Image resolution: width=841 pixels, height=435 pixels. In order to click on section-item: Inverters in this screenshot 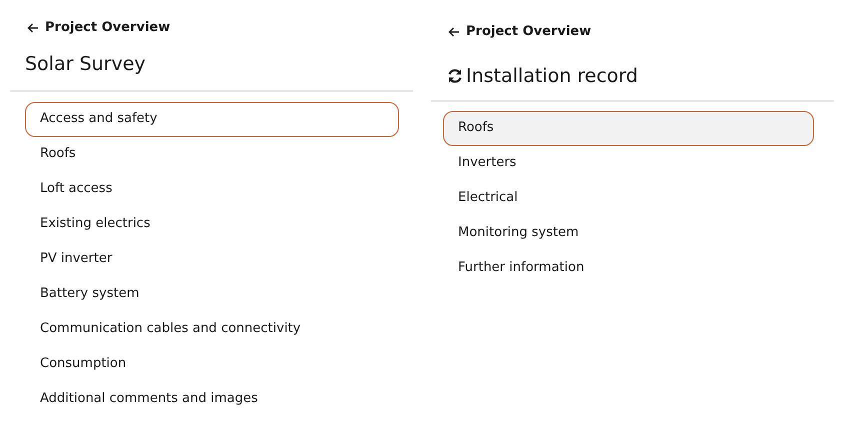, I will do `click(628, 163)`.